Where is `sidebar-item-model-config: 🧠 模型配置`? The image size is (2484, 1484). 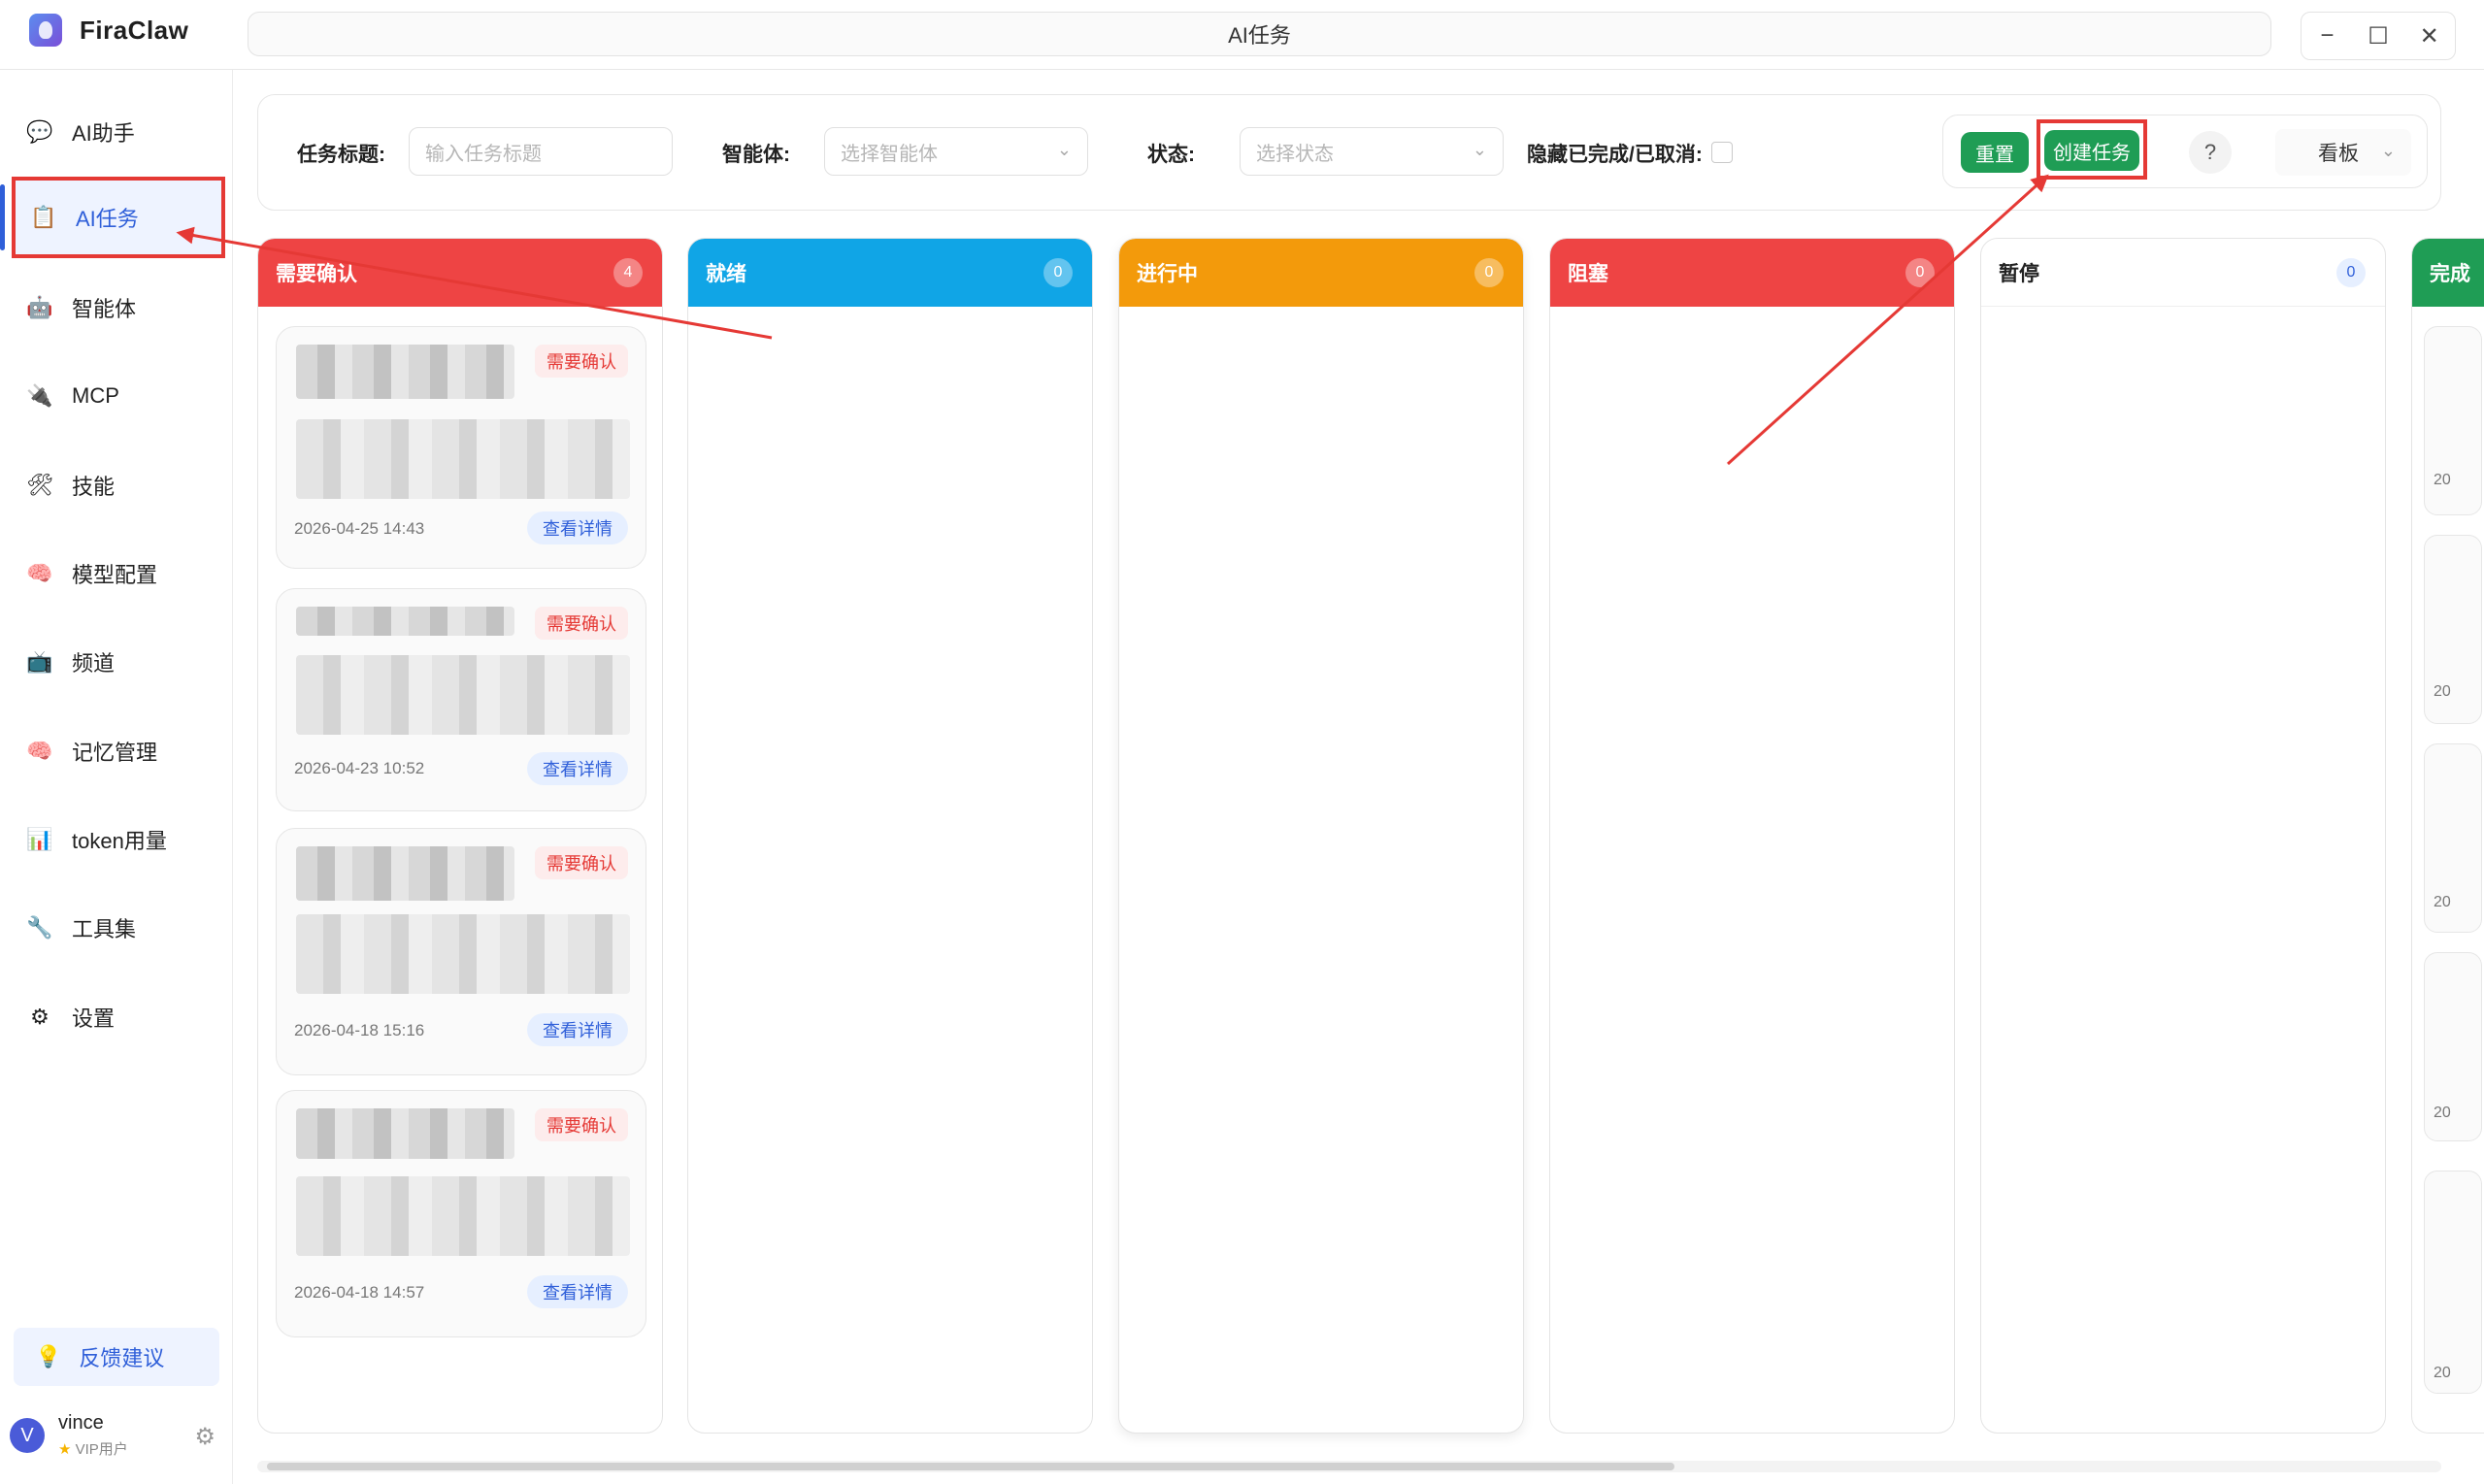 sidebar-item-model-config: 🧠 模型配置 is located at coordinates (118, 573).